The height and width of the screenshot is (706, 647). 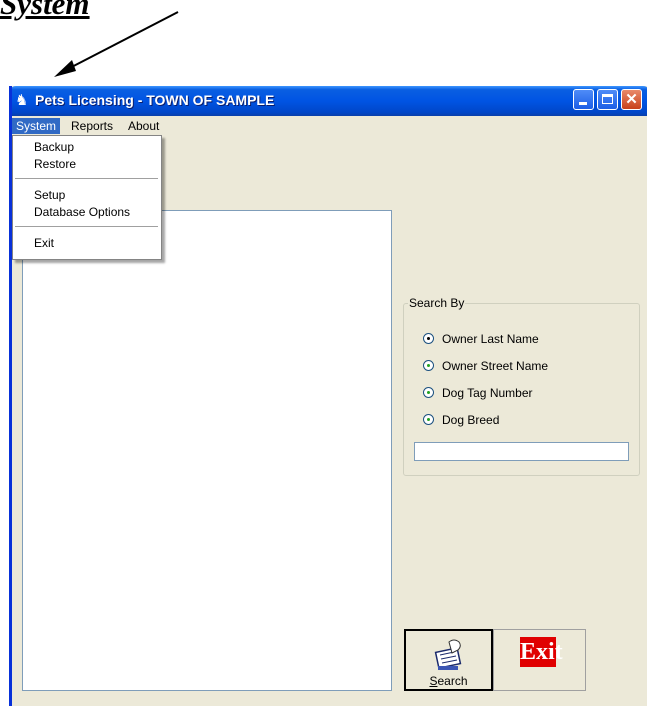 What do you see at coordinates (22, 100) in the screenshot?
I see `dog-icon: ♞` at bounding box center [22, 100].